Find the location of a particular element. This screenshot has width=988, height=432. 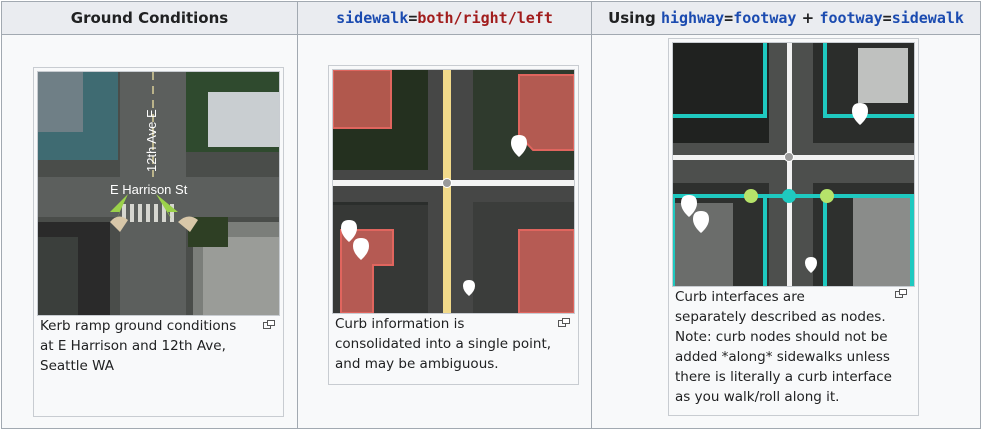

map-footway-sidewalk is located at coordinates (793, 164).